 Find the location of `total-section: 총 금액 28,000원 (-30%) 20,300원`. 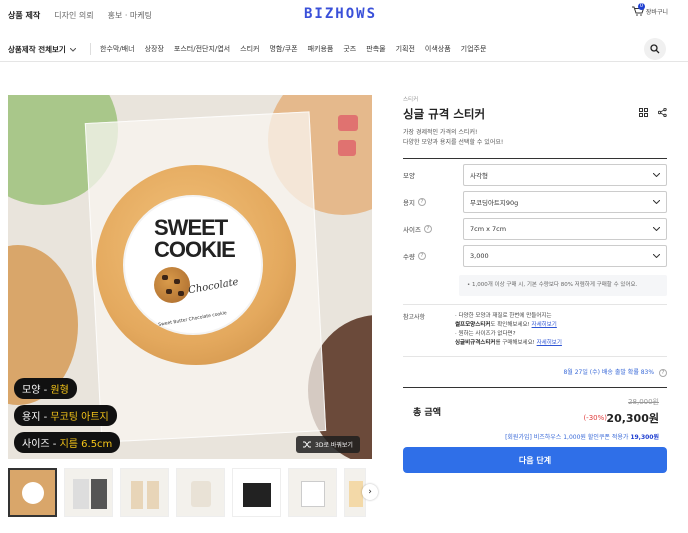

total-section: 총 금액 28,000원 (-30%) 20,300원 is located at coordinates (535, 407).